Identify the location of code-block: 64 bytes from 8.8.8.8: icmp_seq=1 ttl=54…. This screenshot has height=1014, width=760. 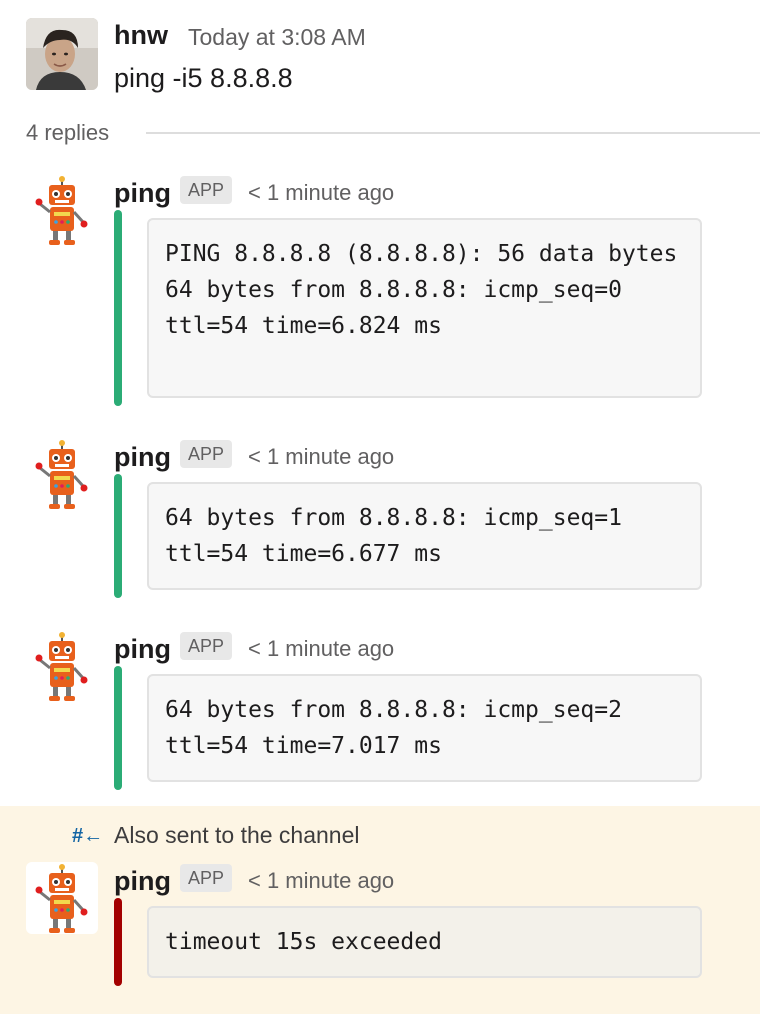
(424, 536).